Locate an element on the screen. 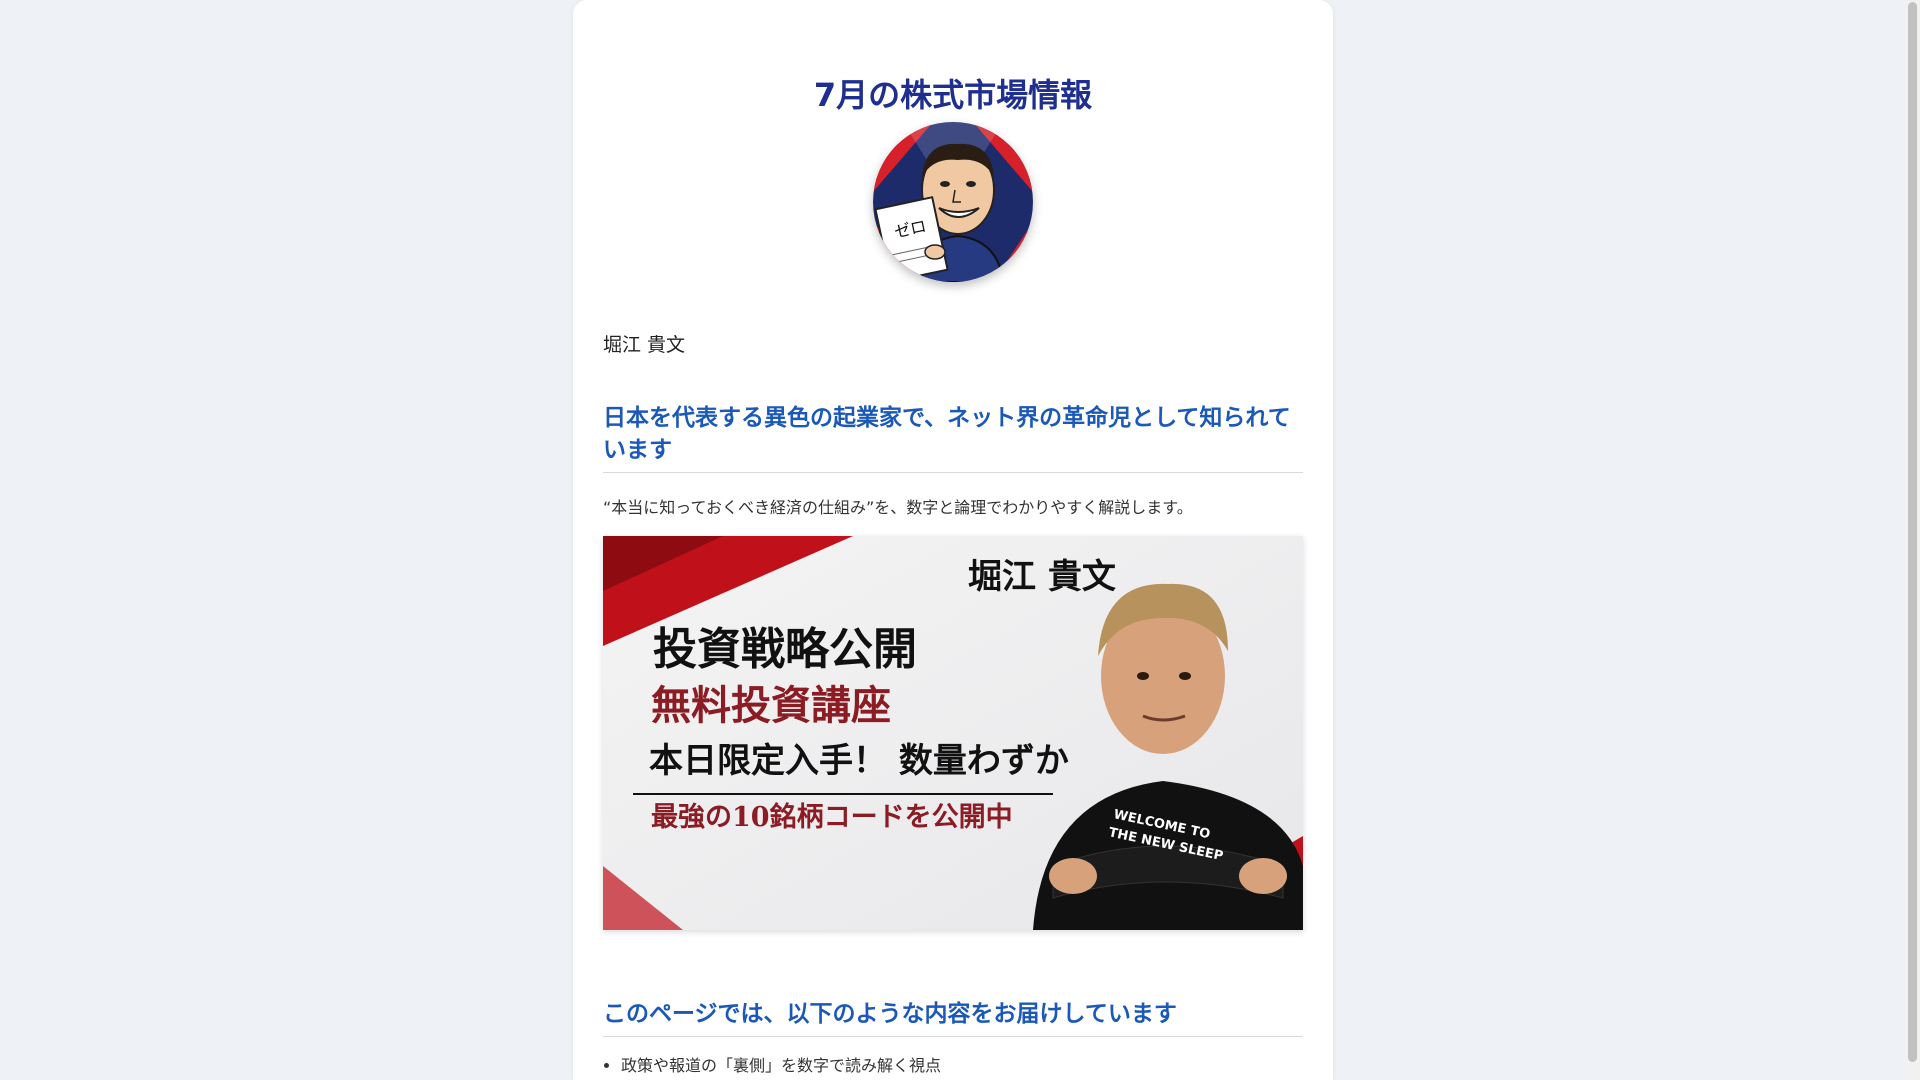 This screenshot has width=1920, height=1080. page-title: 7月の株式市場情報 is located at coordinates (953, 95).